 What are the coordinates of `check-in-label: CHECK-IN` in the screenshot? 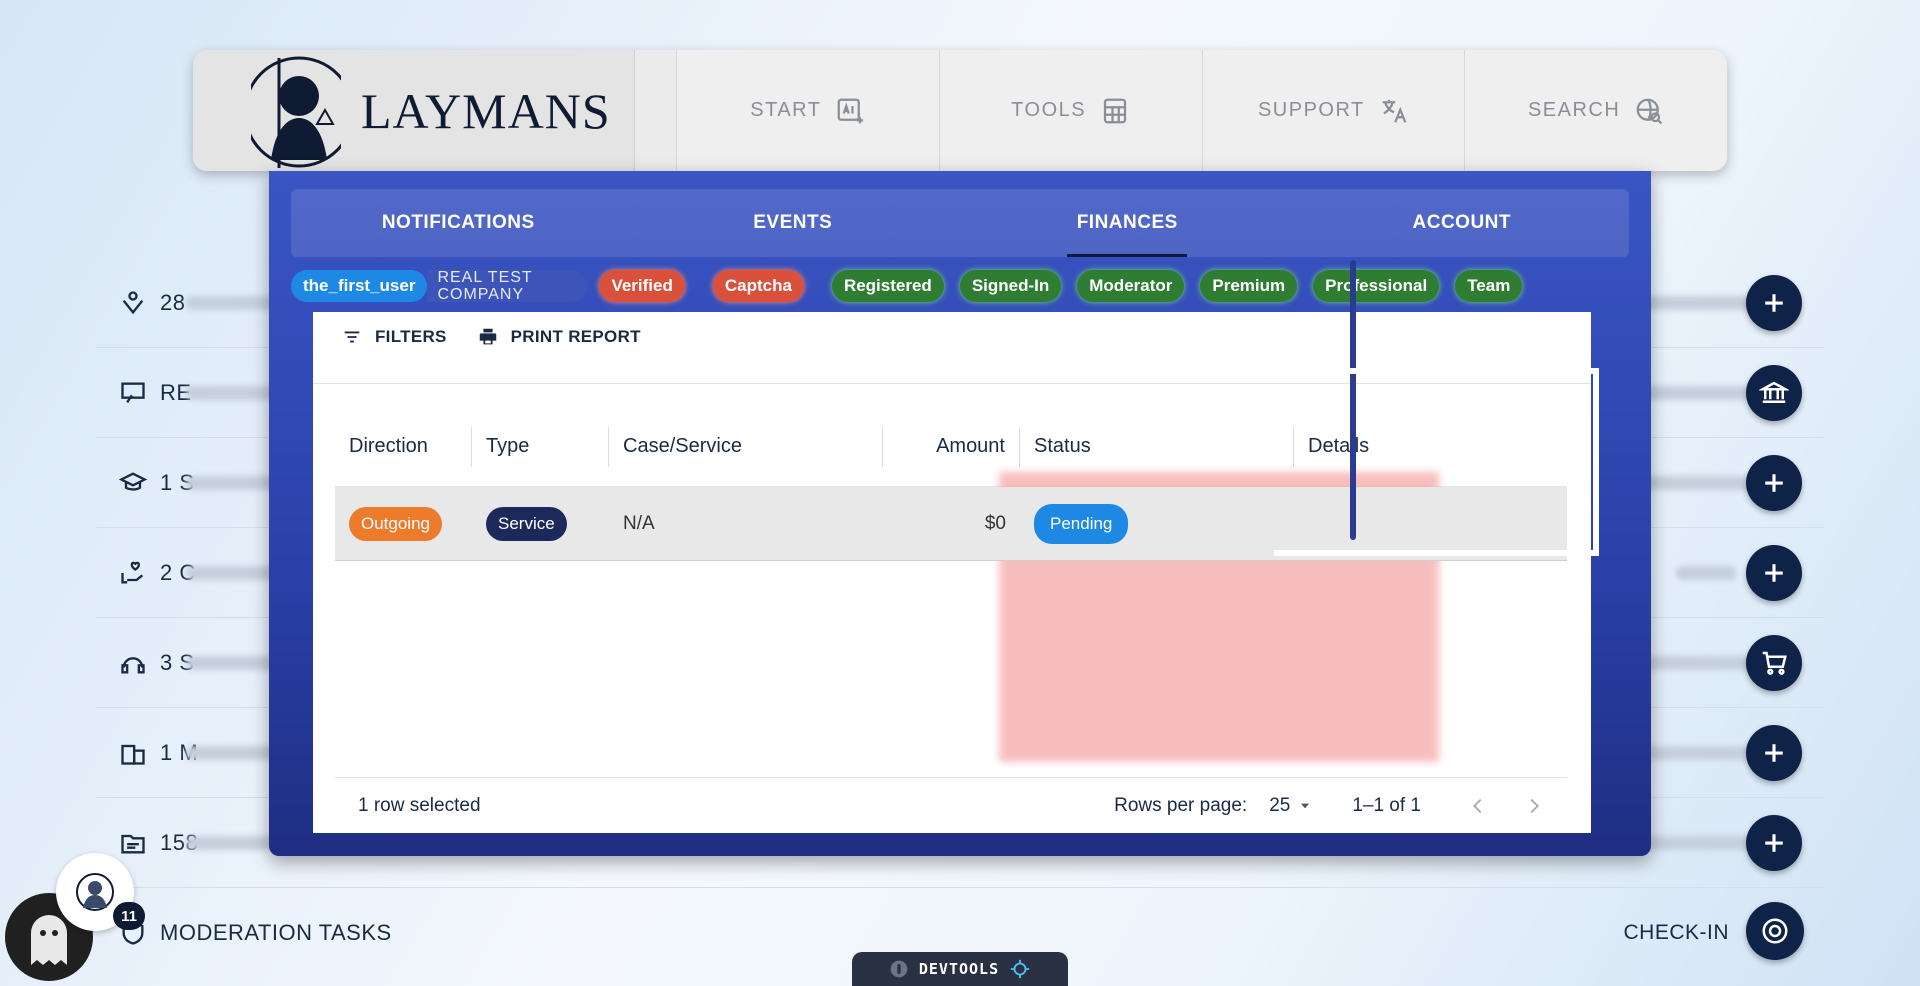 It's located at (1676, 933).